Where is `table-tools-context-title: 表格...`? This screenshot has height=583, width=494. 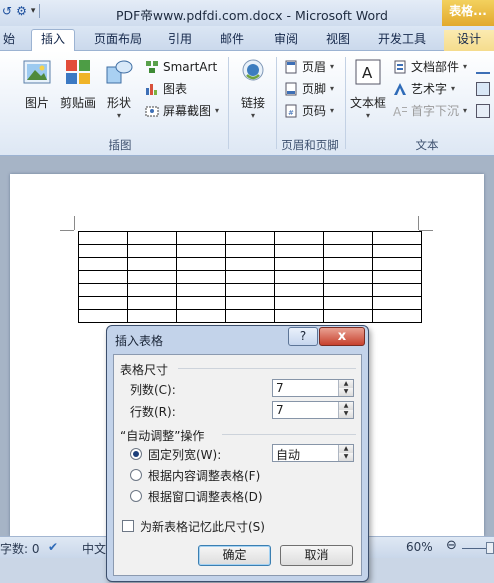 table-tools-context-title: 表格... is located at coordinates (468, 13).